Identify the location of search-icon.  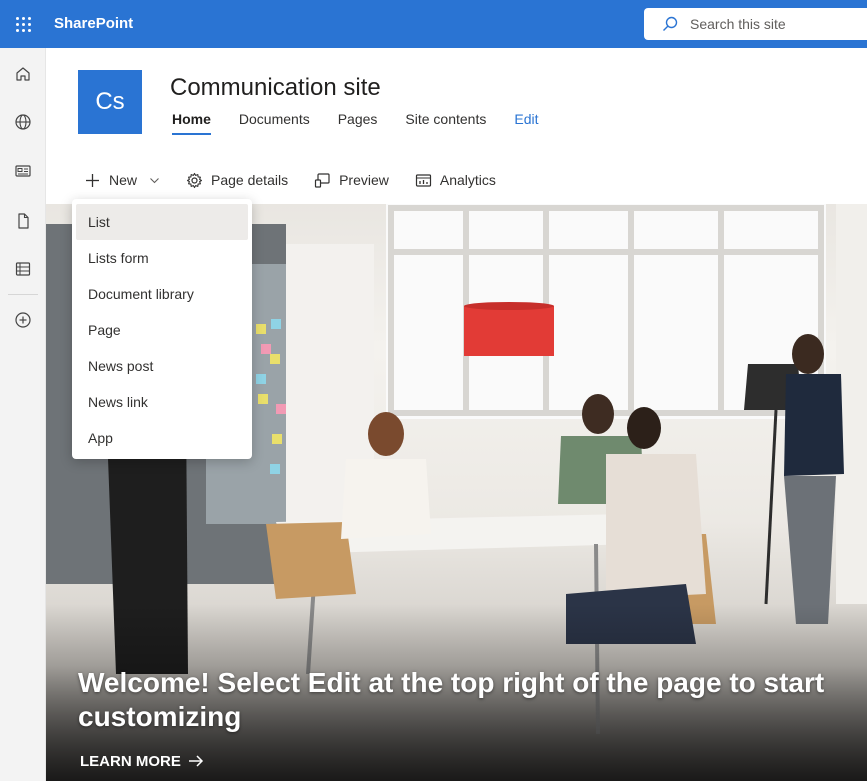
(670, 23).